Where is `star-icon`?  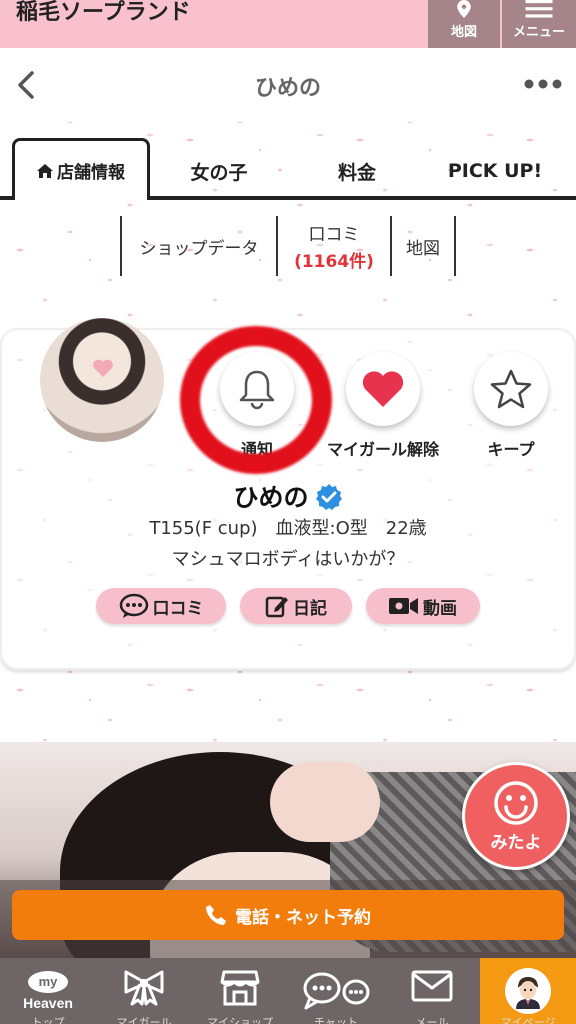
star-icon is located at coordinates (511, 389).